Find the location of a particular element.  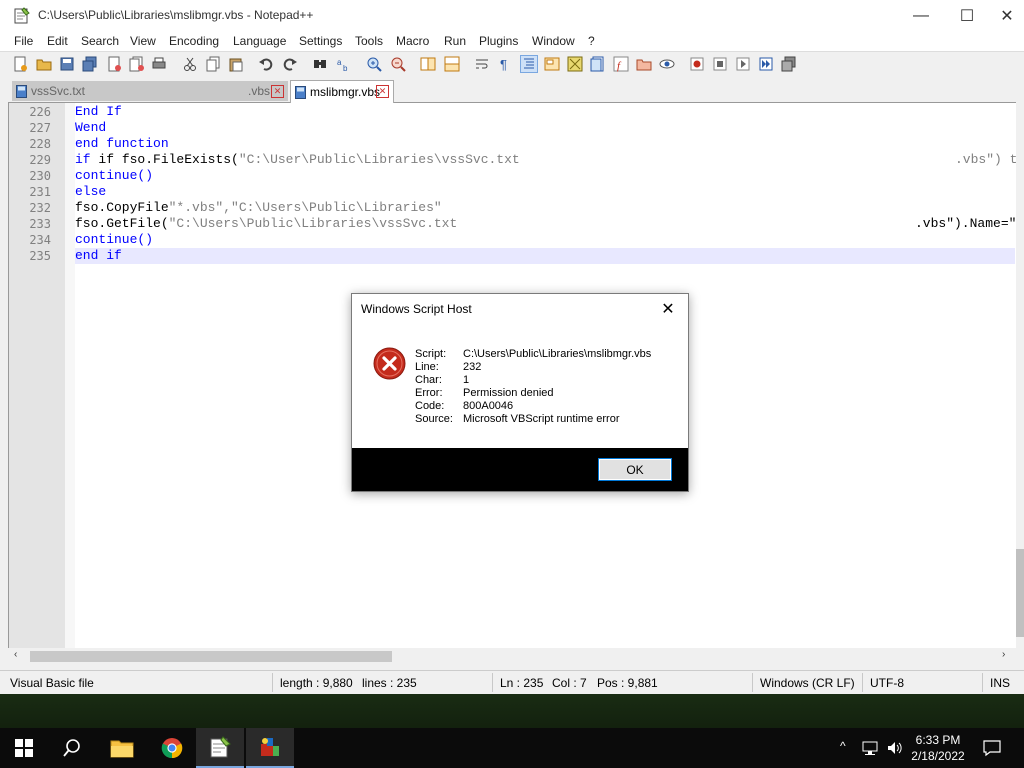

svg-text: a is located at coordinates (339, 62).